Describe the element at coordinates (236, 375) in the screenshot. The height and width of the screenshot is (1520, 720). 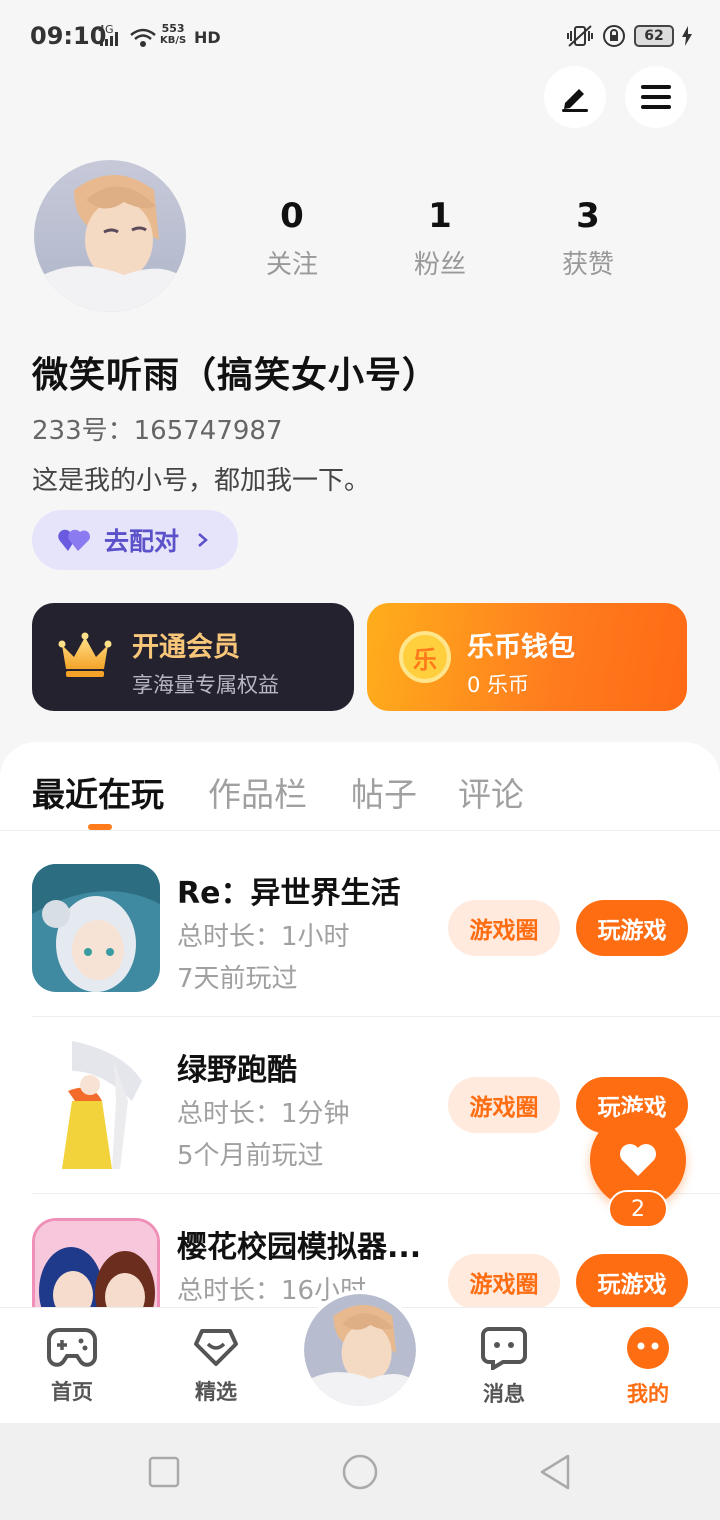
I see `nickname: 微笑听雨（搞笑女小号）` at that location.